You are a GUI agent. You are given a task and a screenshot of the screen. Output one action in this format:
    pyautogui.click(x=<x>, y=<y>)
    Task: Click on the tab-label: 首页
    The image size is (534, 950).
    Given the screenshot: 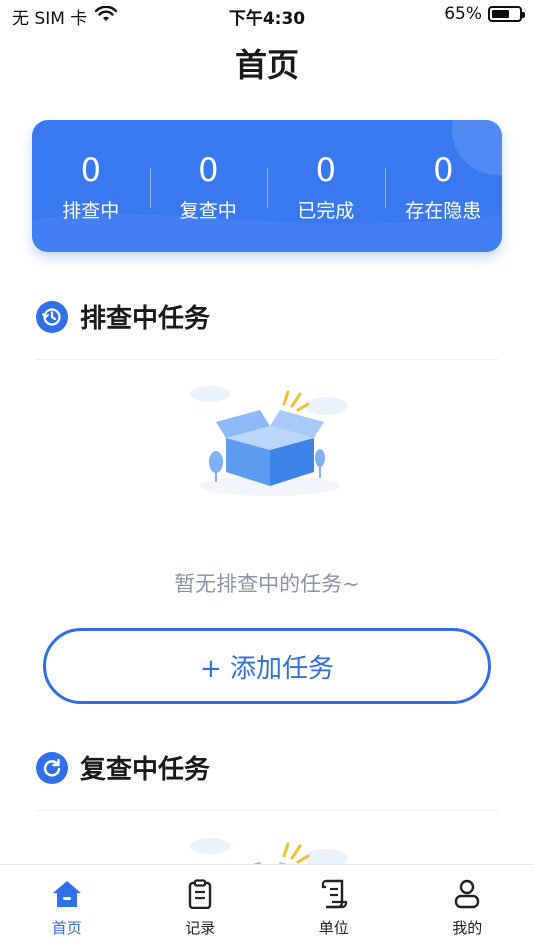 What is the action you would take?
    pyautogui.click(x=66, y=928)
    